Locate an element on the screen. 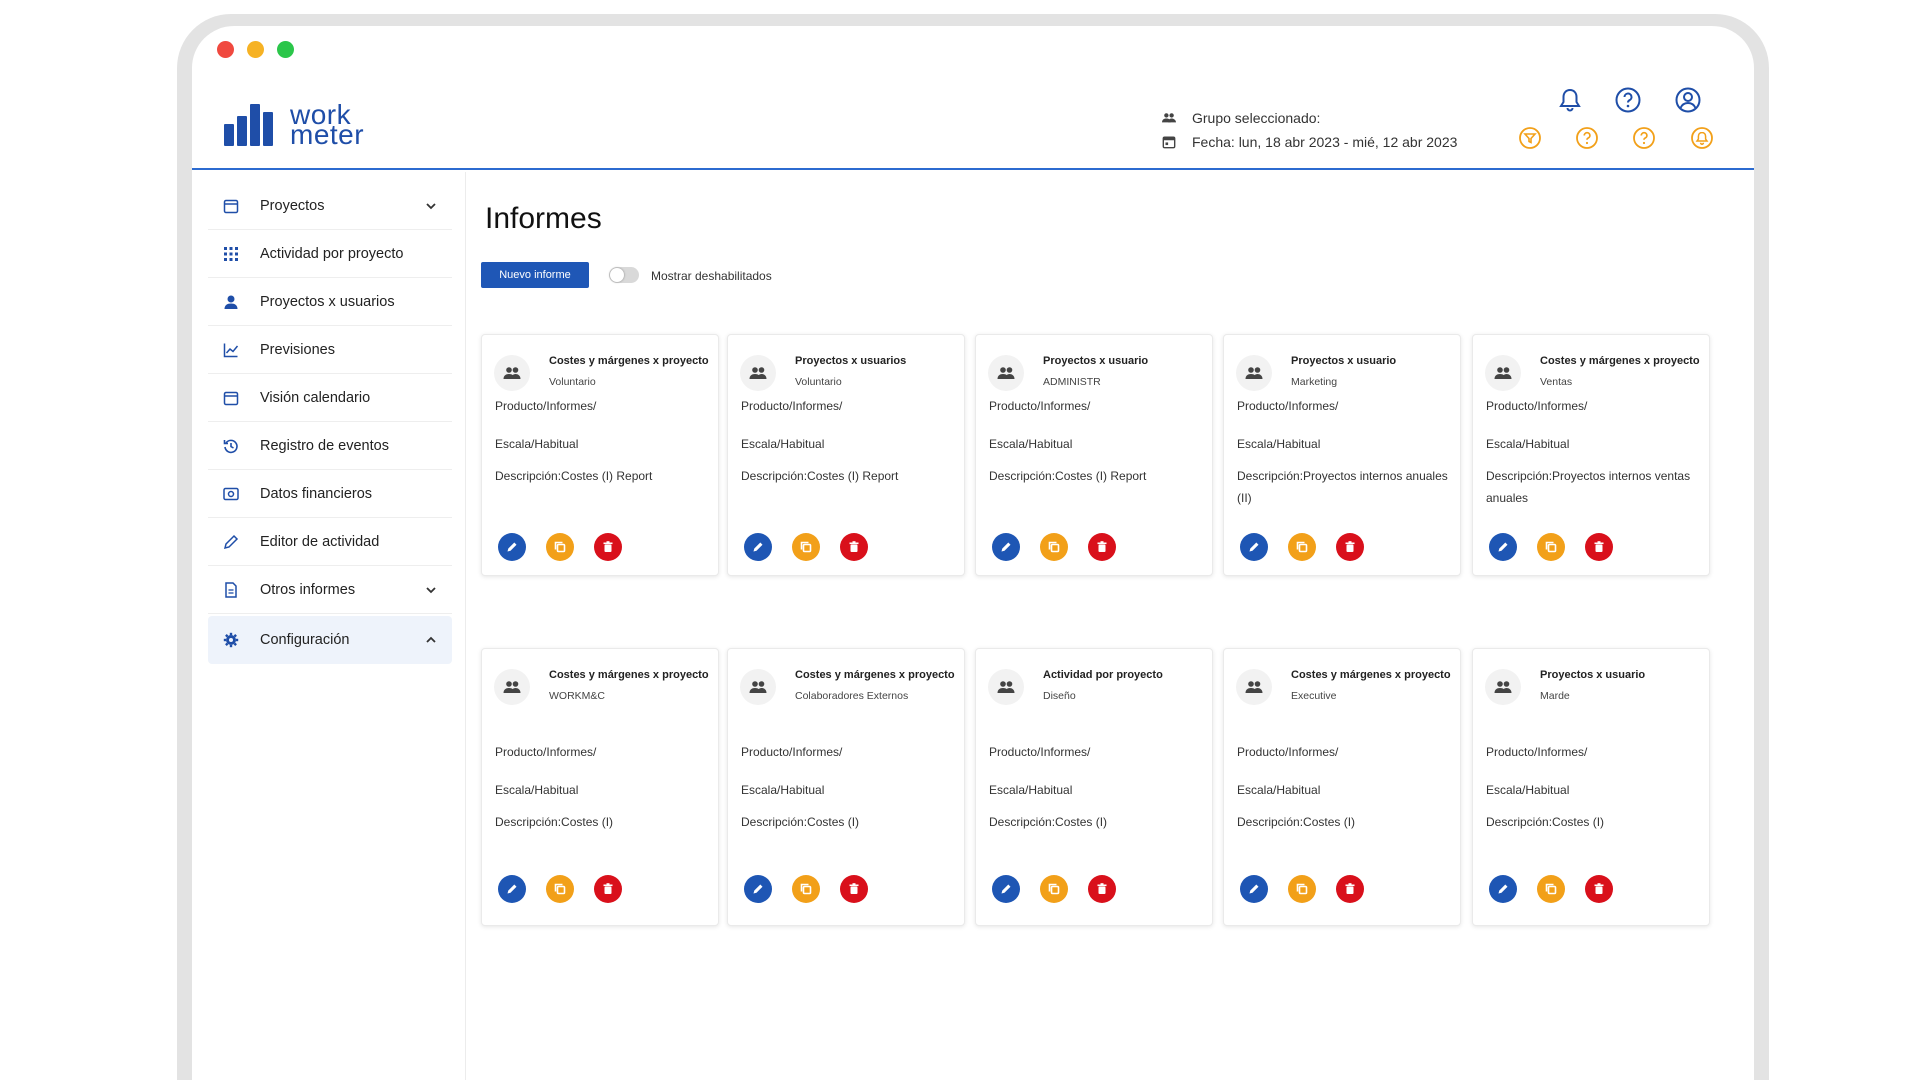  report-card-description: Descripción:Costes (I) Report is located at coordinates (820, 476).